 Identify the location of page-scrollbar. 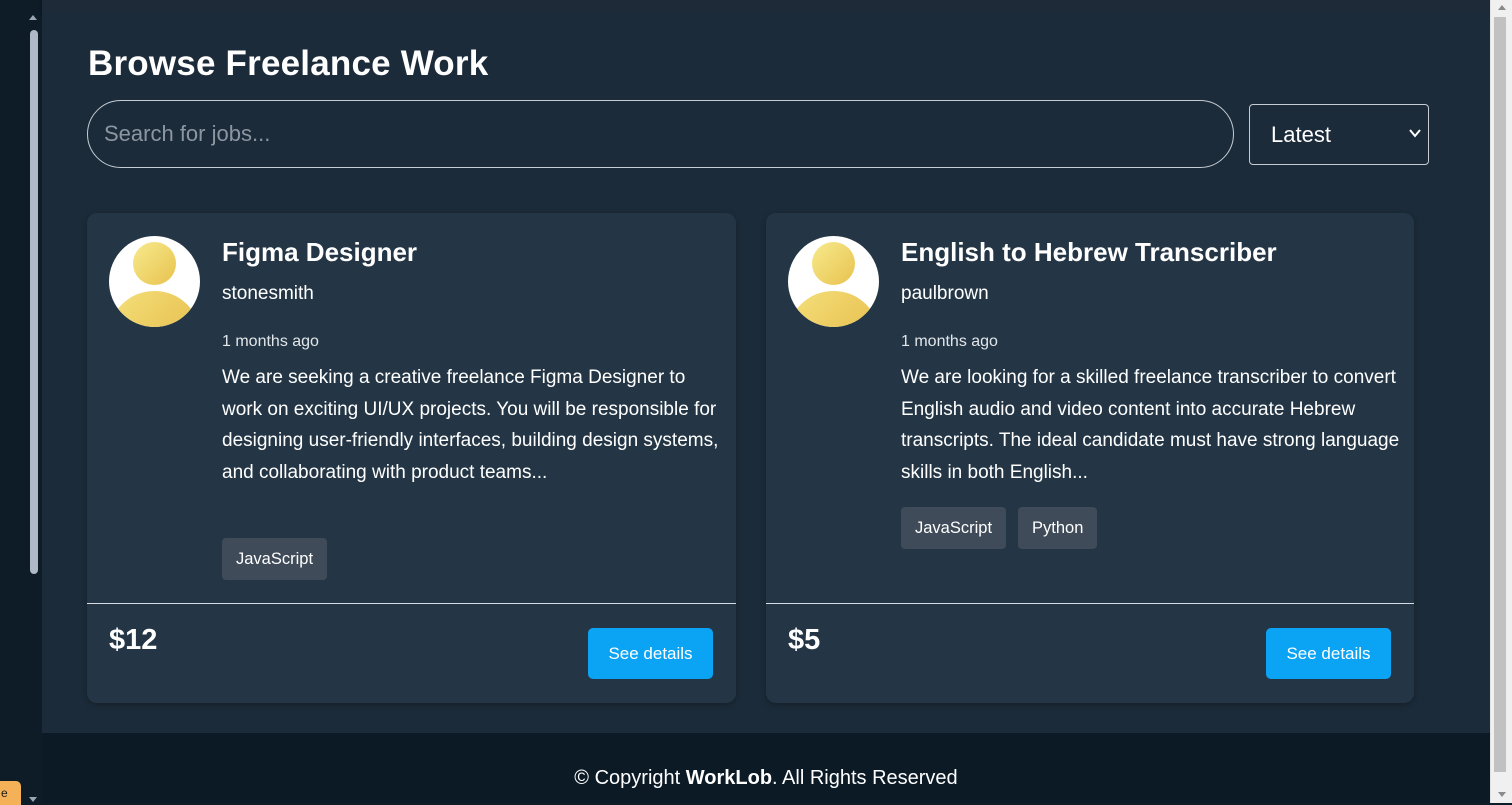
(1501, 401).